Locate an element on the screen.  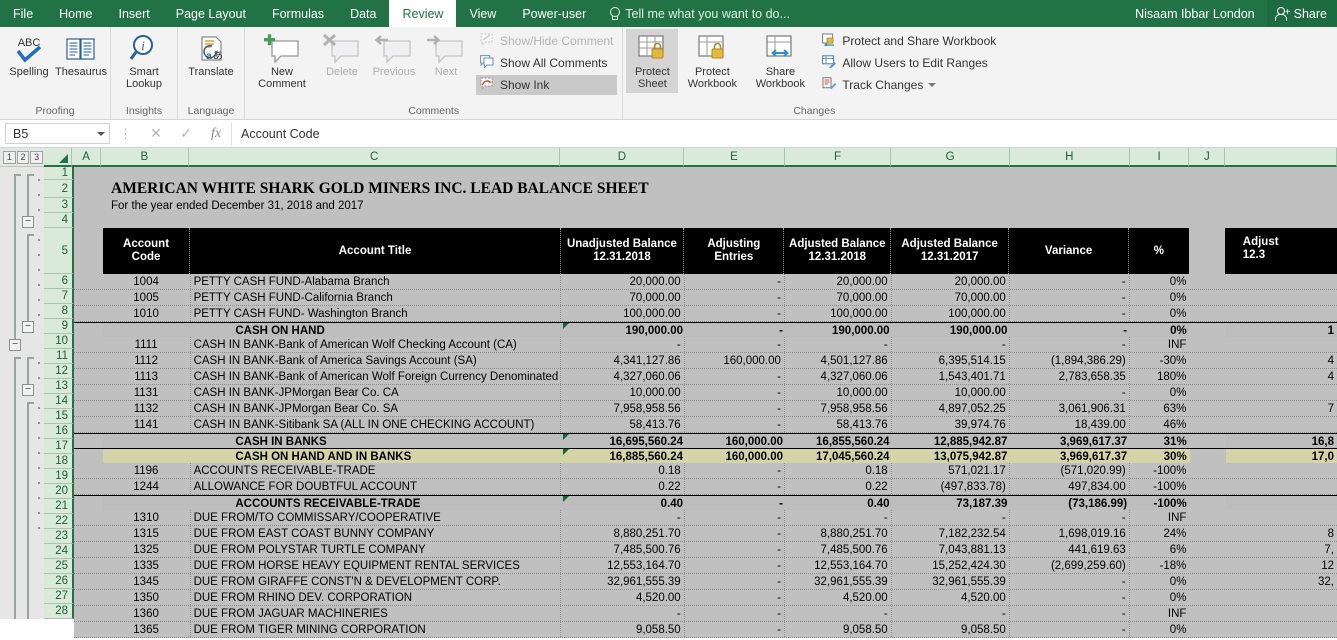
cell-adj18: 7,485,500.76 is located at coordinates (838, 549).